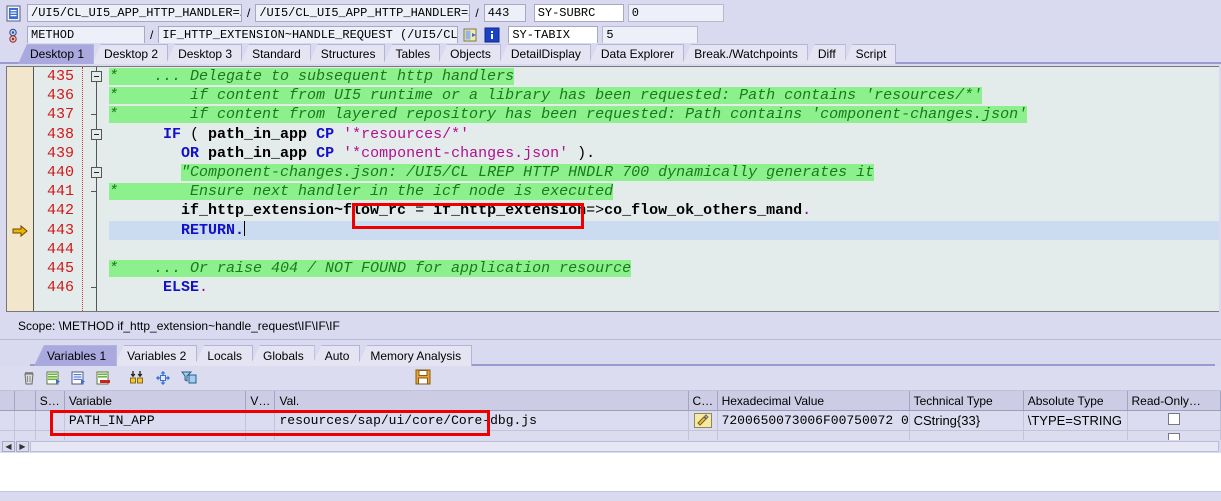 The height and width of the screenshot is (501, 1221). What do you see at coordinates (60, 134) in the screenshot?
I see `line-number: 438` at bounding box center [60, 134].